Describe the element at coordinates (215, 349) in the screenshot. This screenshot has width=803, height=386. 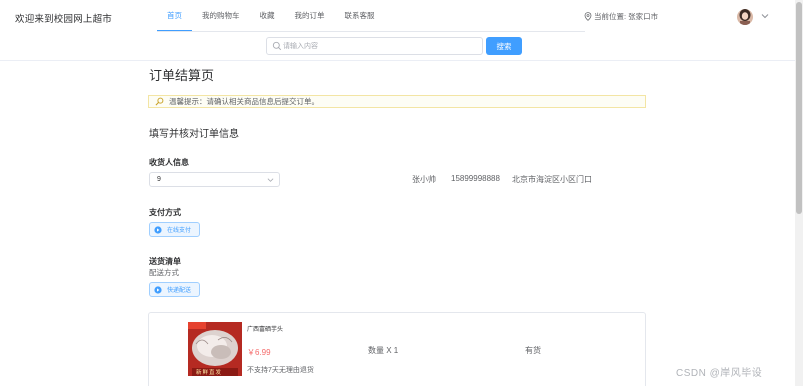
I see `product-image: 新鲜直发` at that location.